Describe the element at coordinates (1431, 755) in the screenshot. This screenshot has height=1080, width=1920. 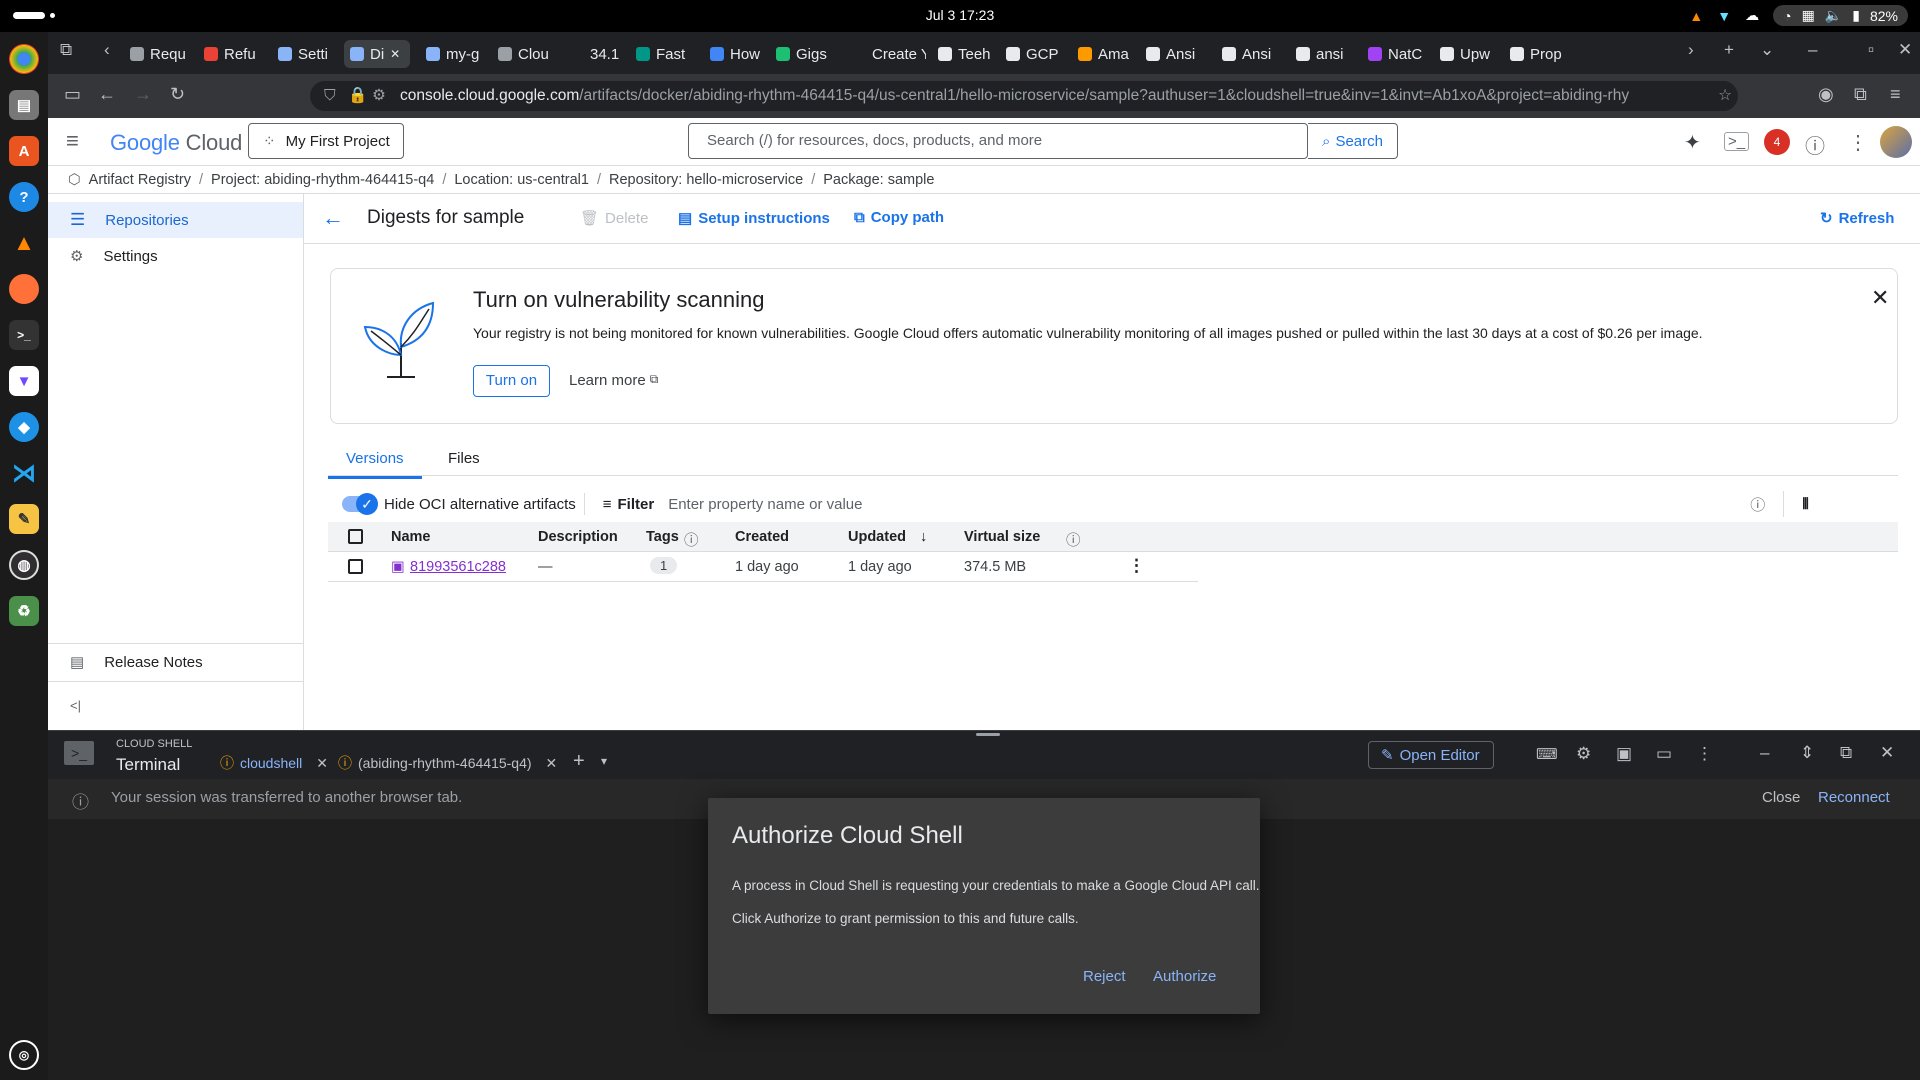
I see `open-editor-button: ✎ Open Editor` at that location.